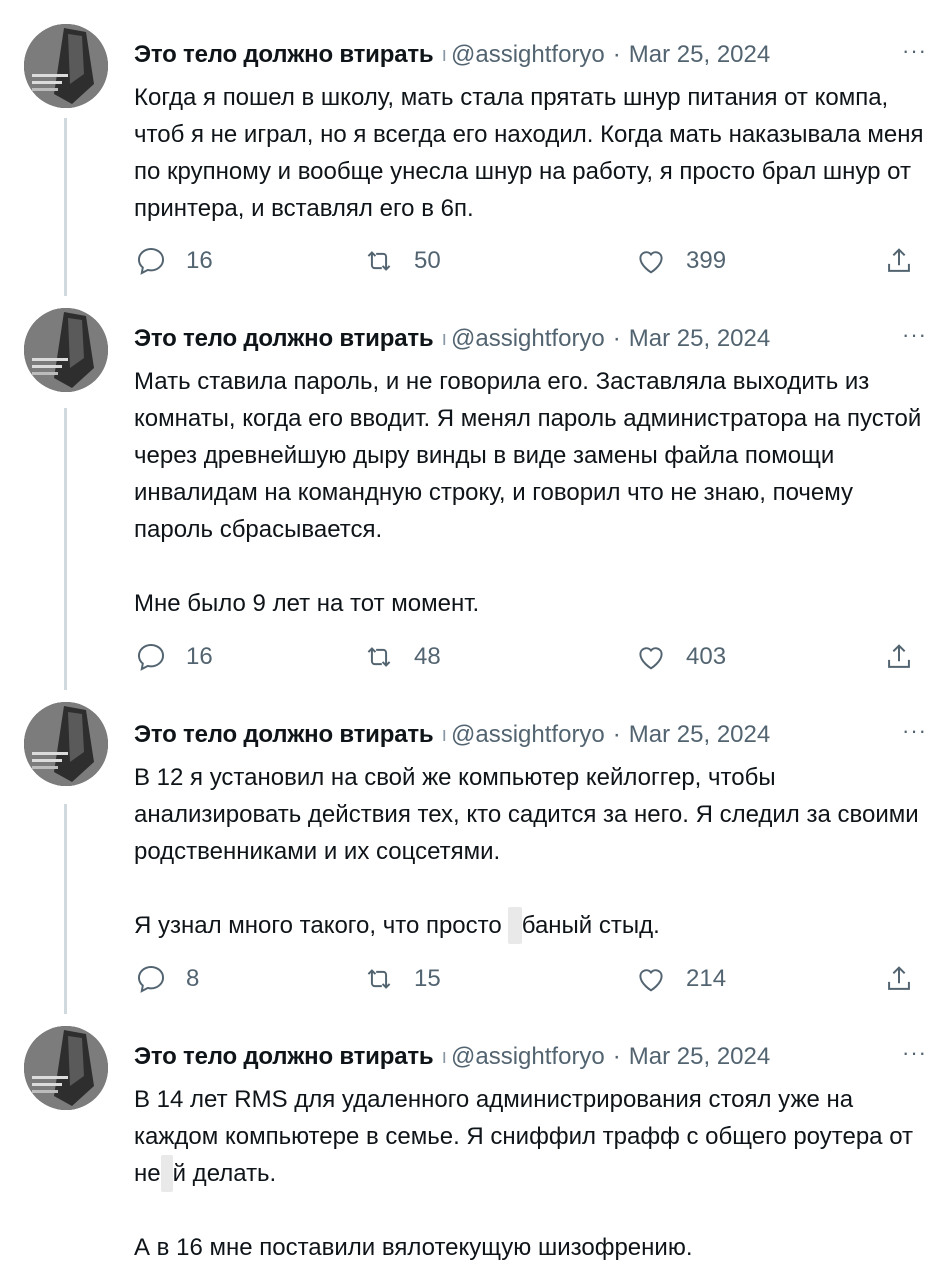  Describe the element at coordinates (529, 261) in the screenshot. I see `tweet-actions: 16 50 399` at that location.